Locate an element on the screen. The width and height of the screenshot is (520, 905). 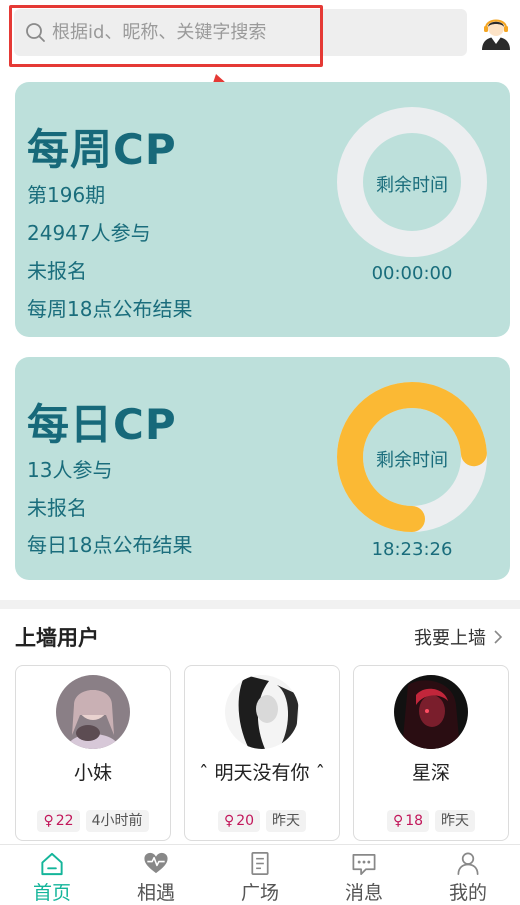
wall-section-title: 上墙用户 is located at coordinates (57, 638).